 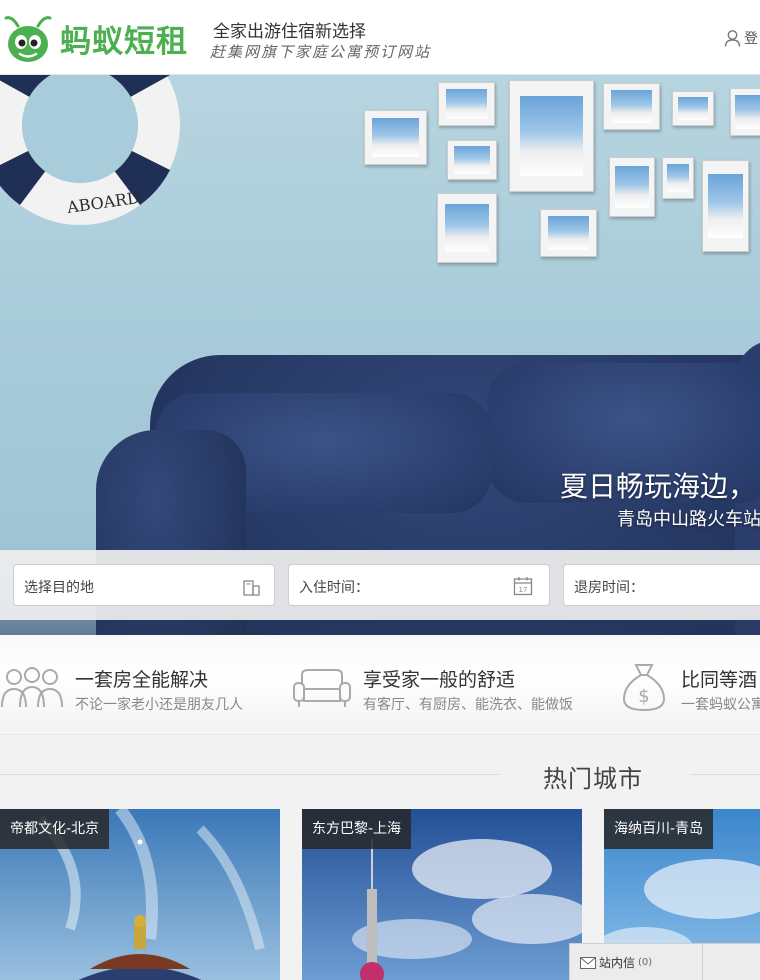 I want to click on city-label: 海纳百川-青岛, so click(x=659, y=829).